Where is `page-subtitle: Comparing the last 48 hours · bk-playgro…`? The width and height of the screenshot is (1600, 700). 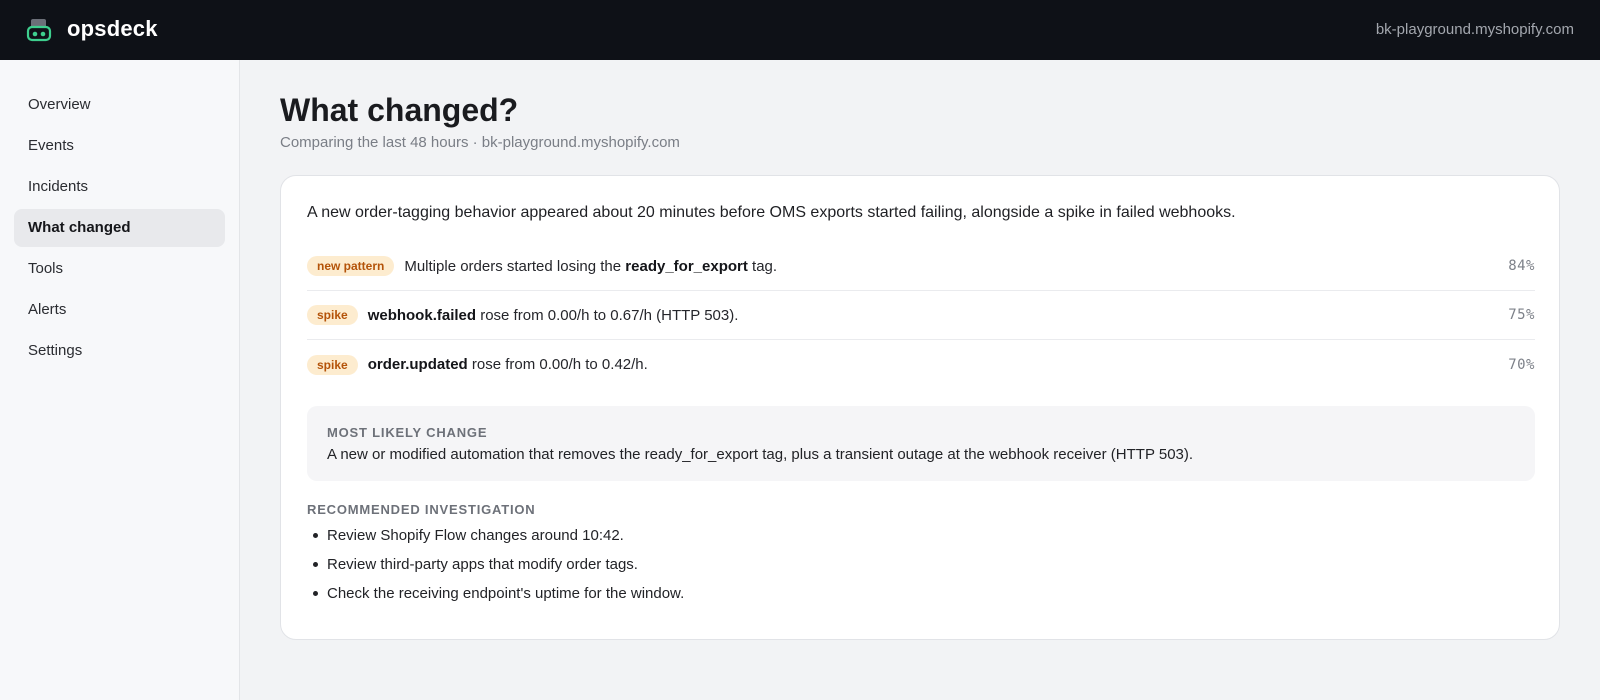
page-subtitle: Comparing the last 48 hours · bk-playgro… is located at coordinates (480, 142).